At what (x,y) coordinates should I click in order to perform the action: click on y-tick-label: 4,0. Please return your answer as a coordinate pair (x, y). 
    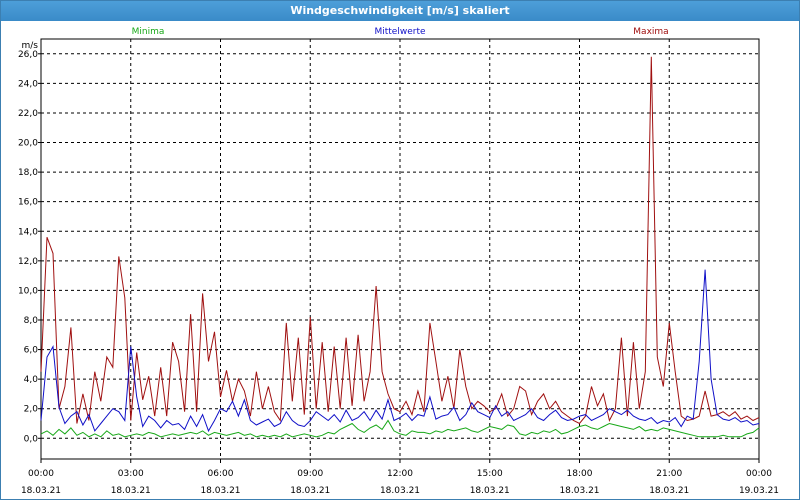
    Looking at the image, I should click on (31, 380).